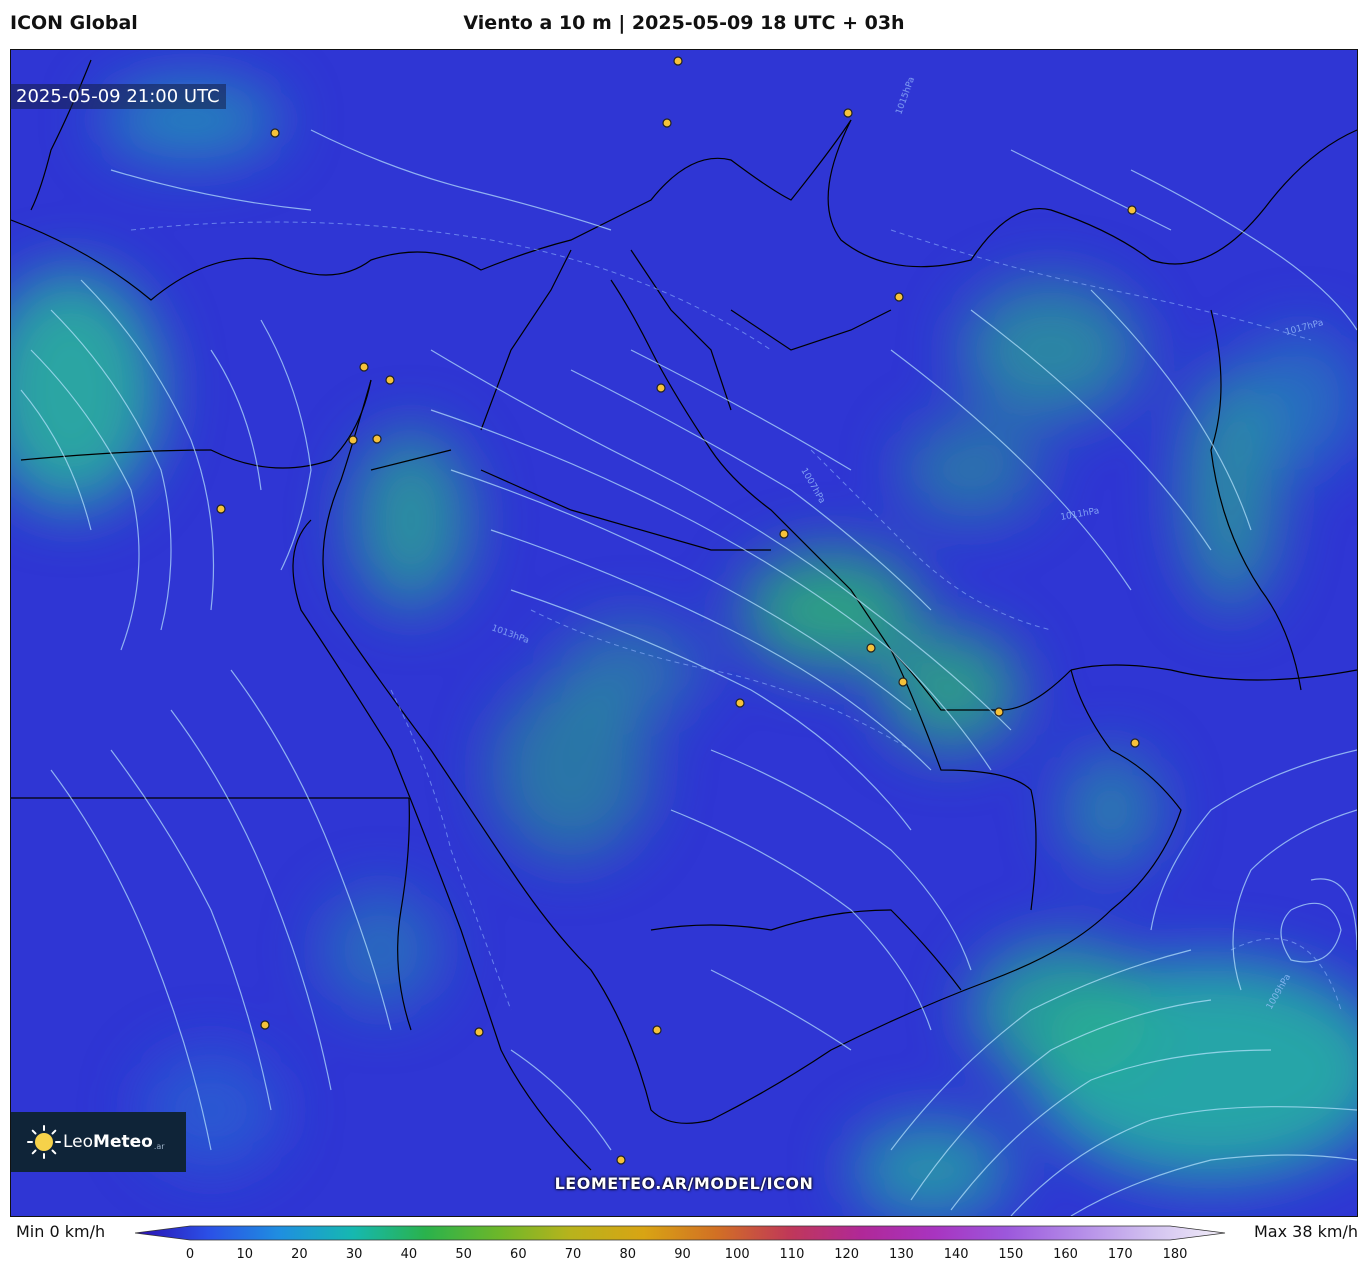 Image resolution: width=1368 pixels, height=1262 pixels. I want to click on colorbar-tick-label: 100, so click(737, 1254).